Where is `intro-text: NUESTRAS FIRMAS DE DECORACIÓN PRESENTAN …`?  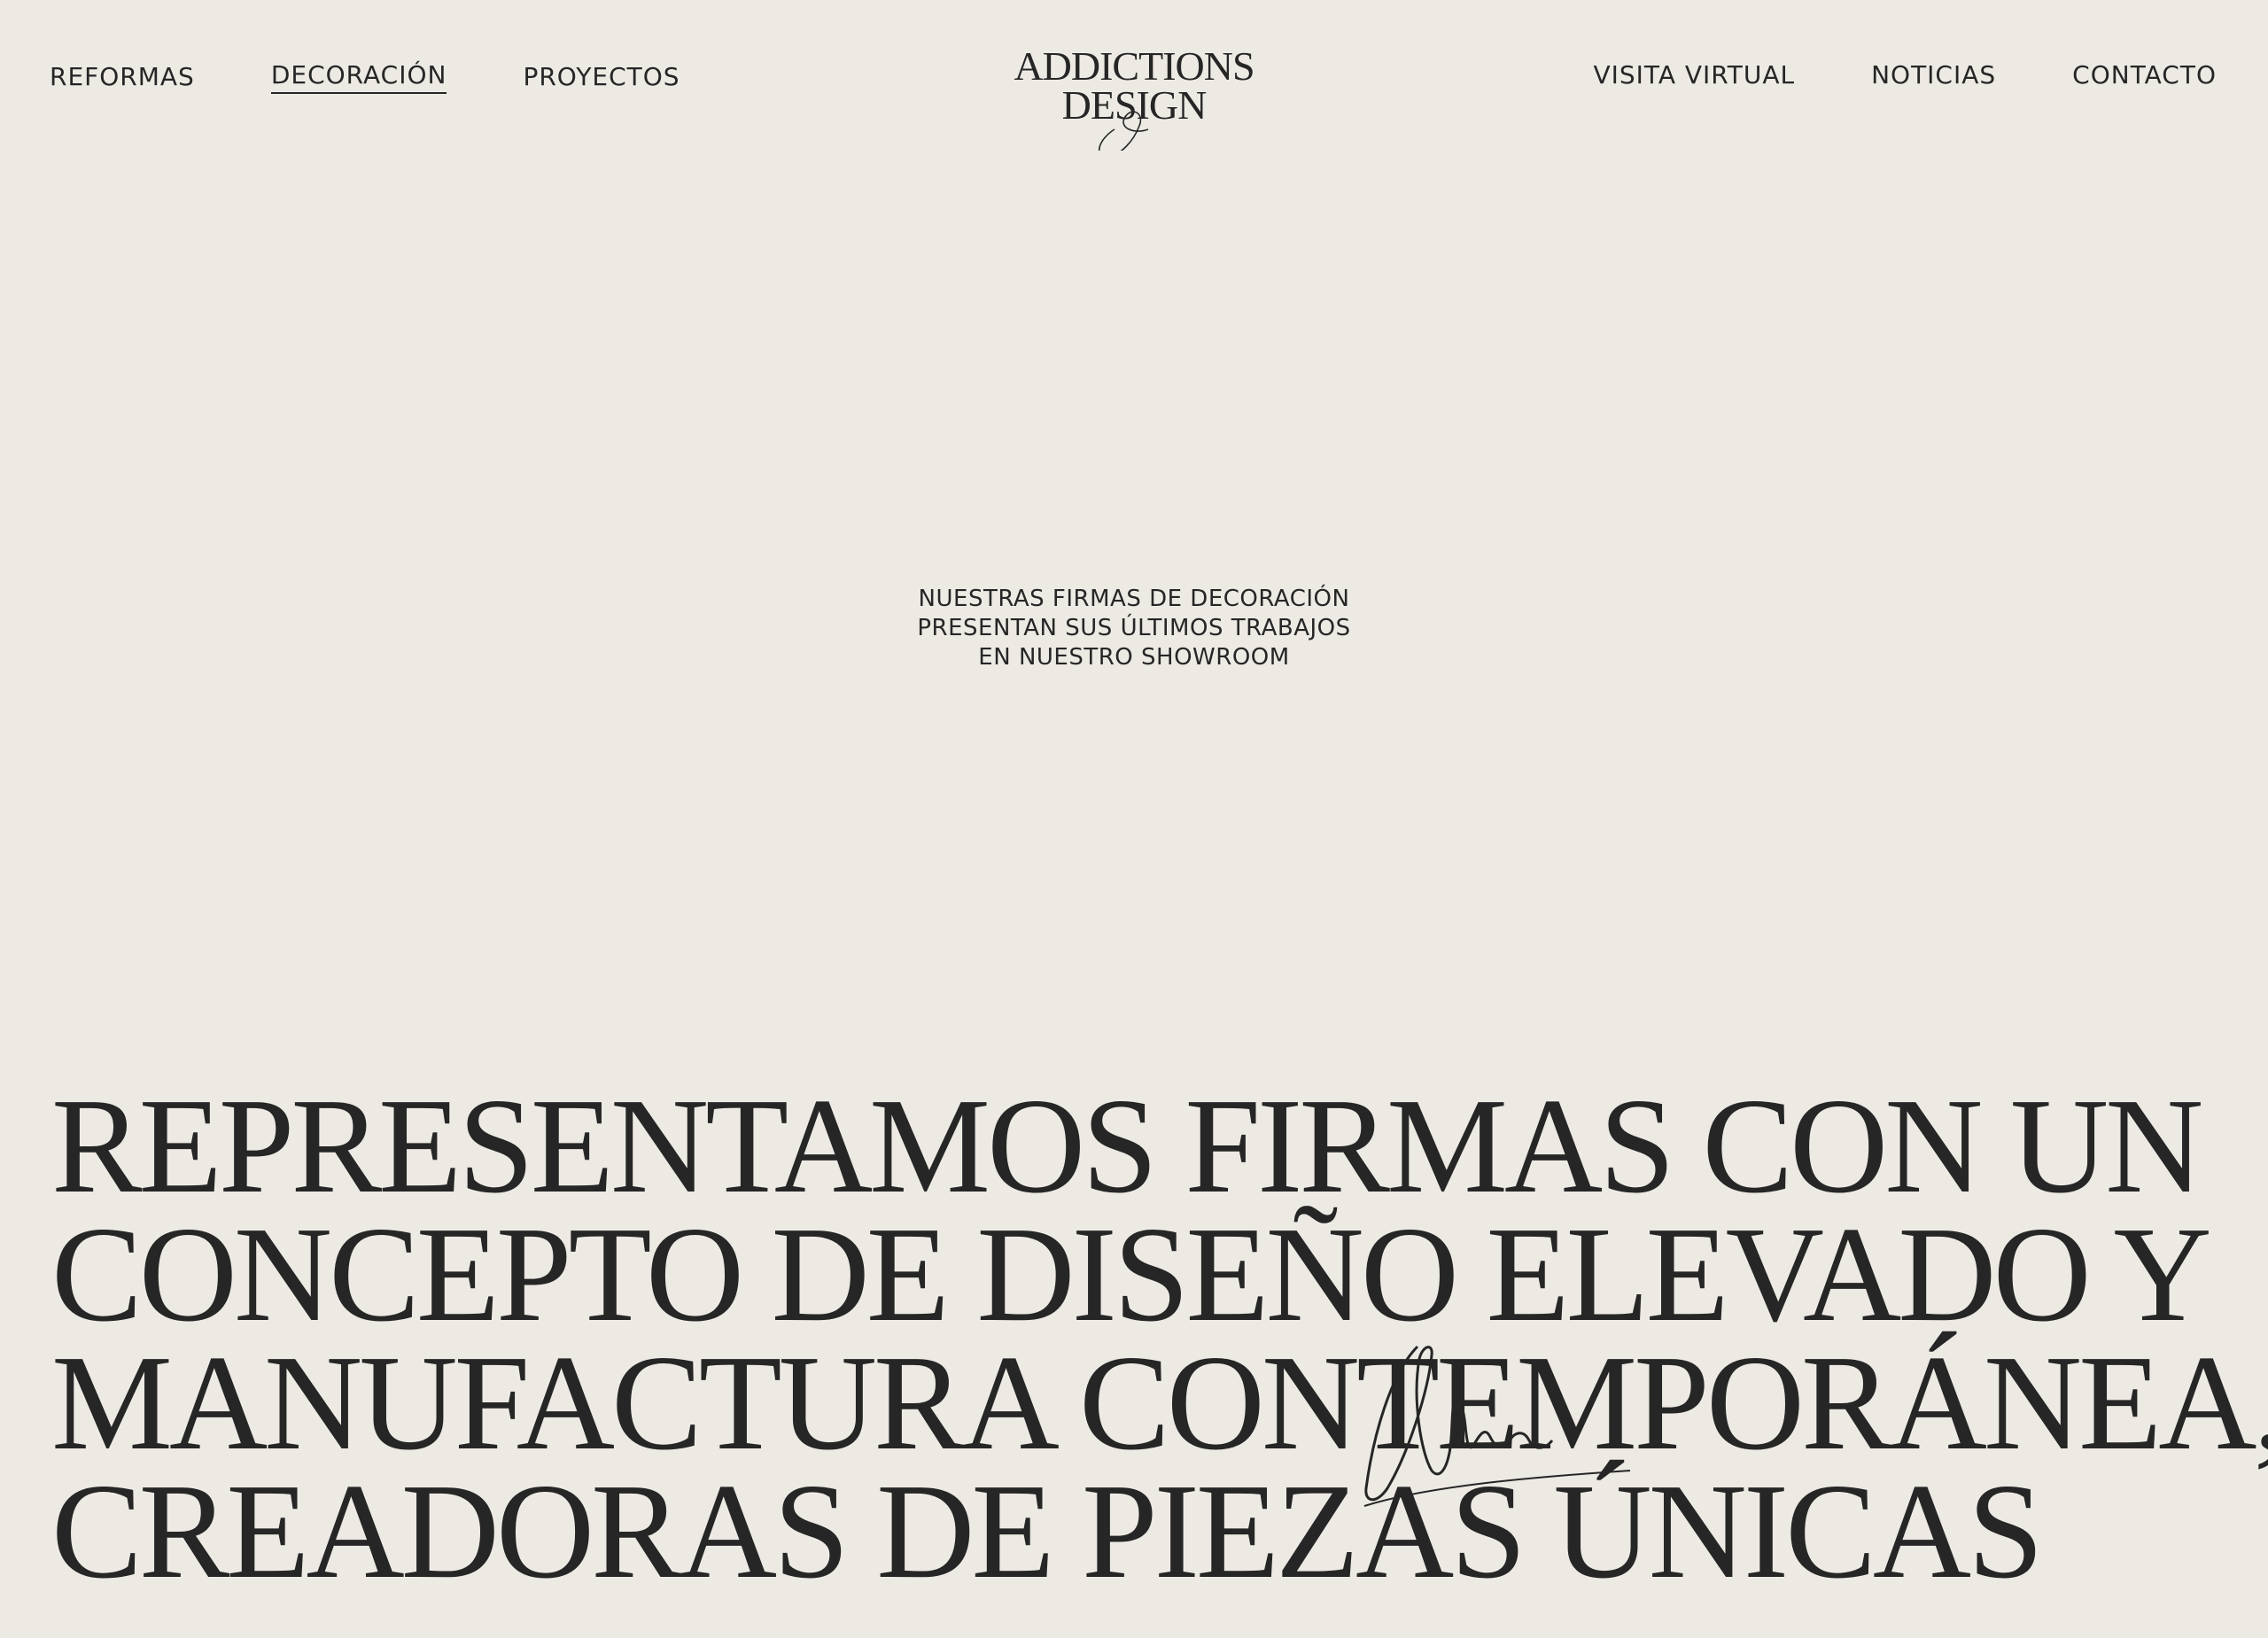 intro-text: NUESTRAS FIRMAS DE DECORACIÓN PRESENTAN … is located at coordinates (1134, 628).